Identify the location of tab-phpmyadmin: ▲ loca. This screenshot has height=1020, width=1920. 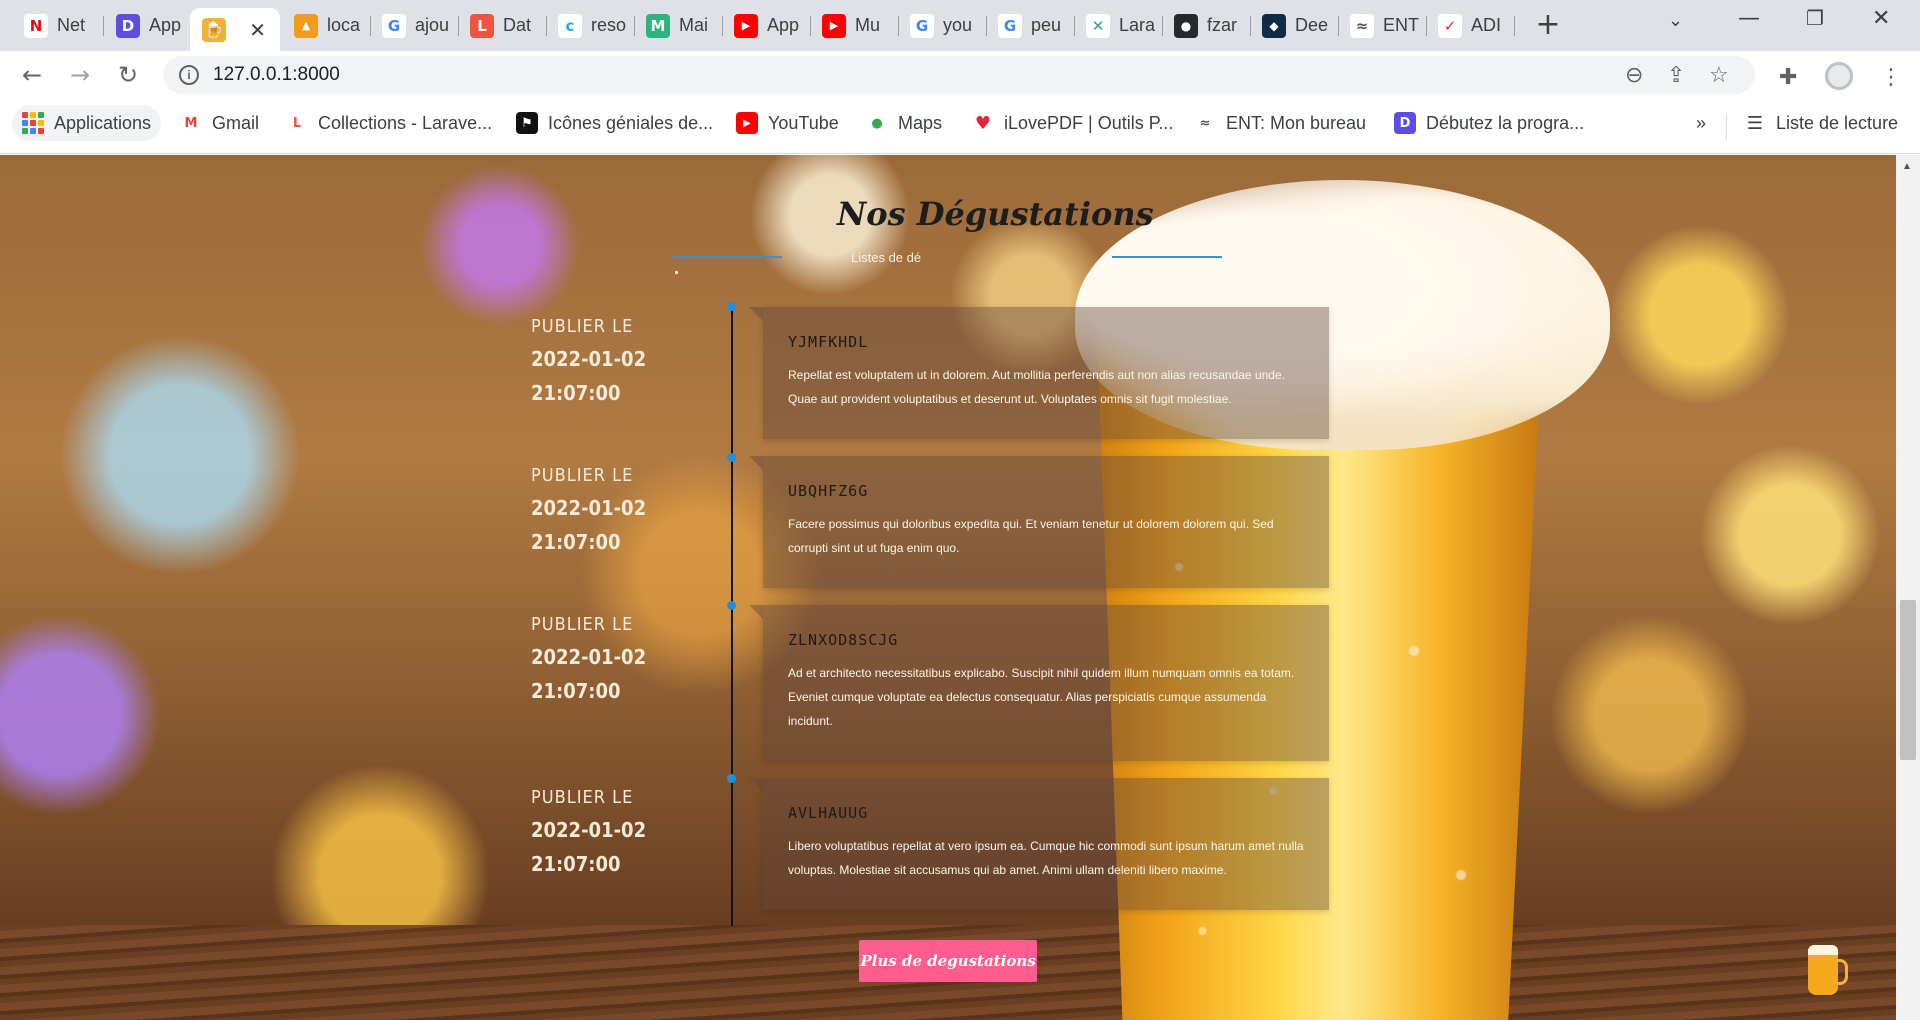
(327, 25).